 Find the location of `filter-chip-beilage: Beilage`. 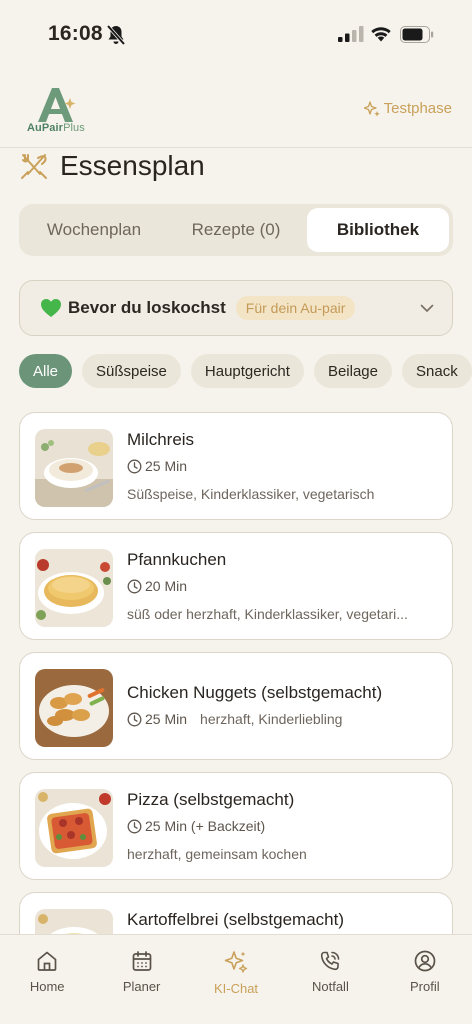

filter-chip-beilage: Beilage is located at coordinates (352, 371).